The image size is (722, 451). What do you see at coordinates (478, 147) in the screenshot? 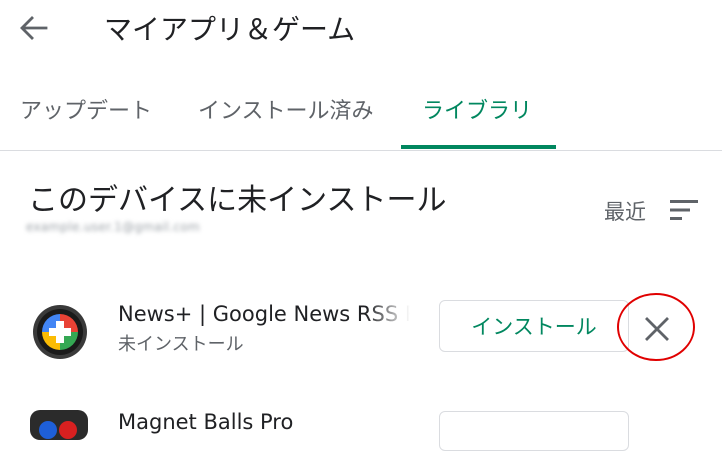
I see `active-tab-indicator` at bounding box center [478, 147].